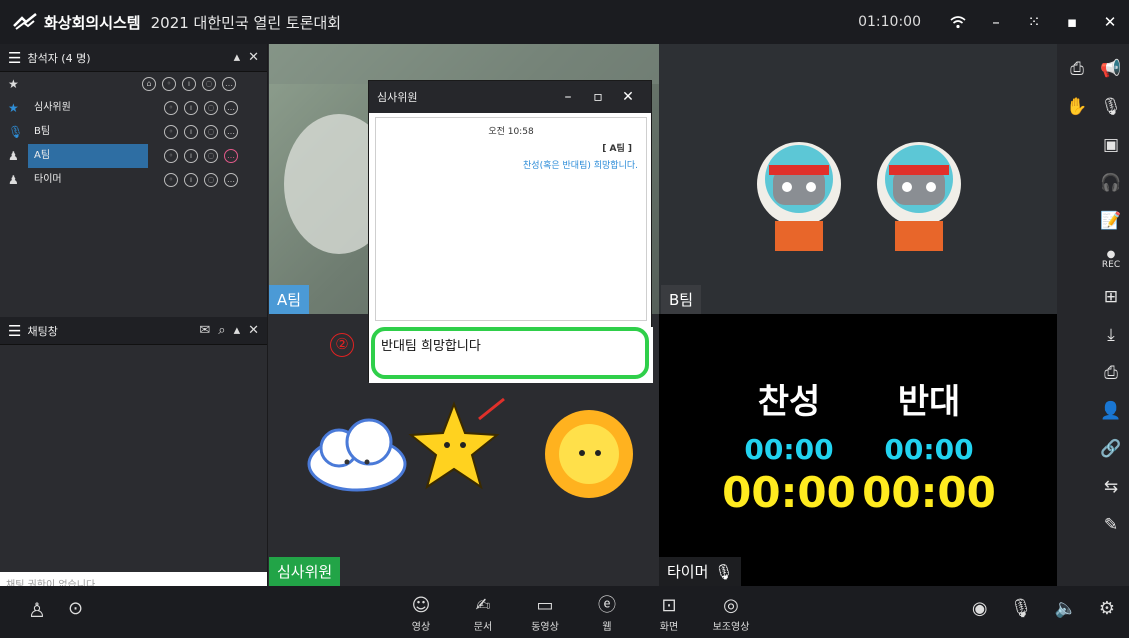 The image size is (1129, 638). Describe the element at coordinates (669, 605) in the screenshot. I see `screen-share-icon: ⊡` at that location.